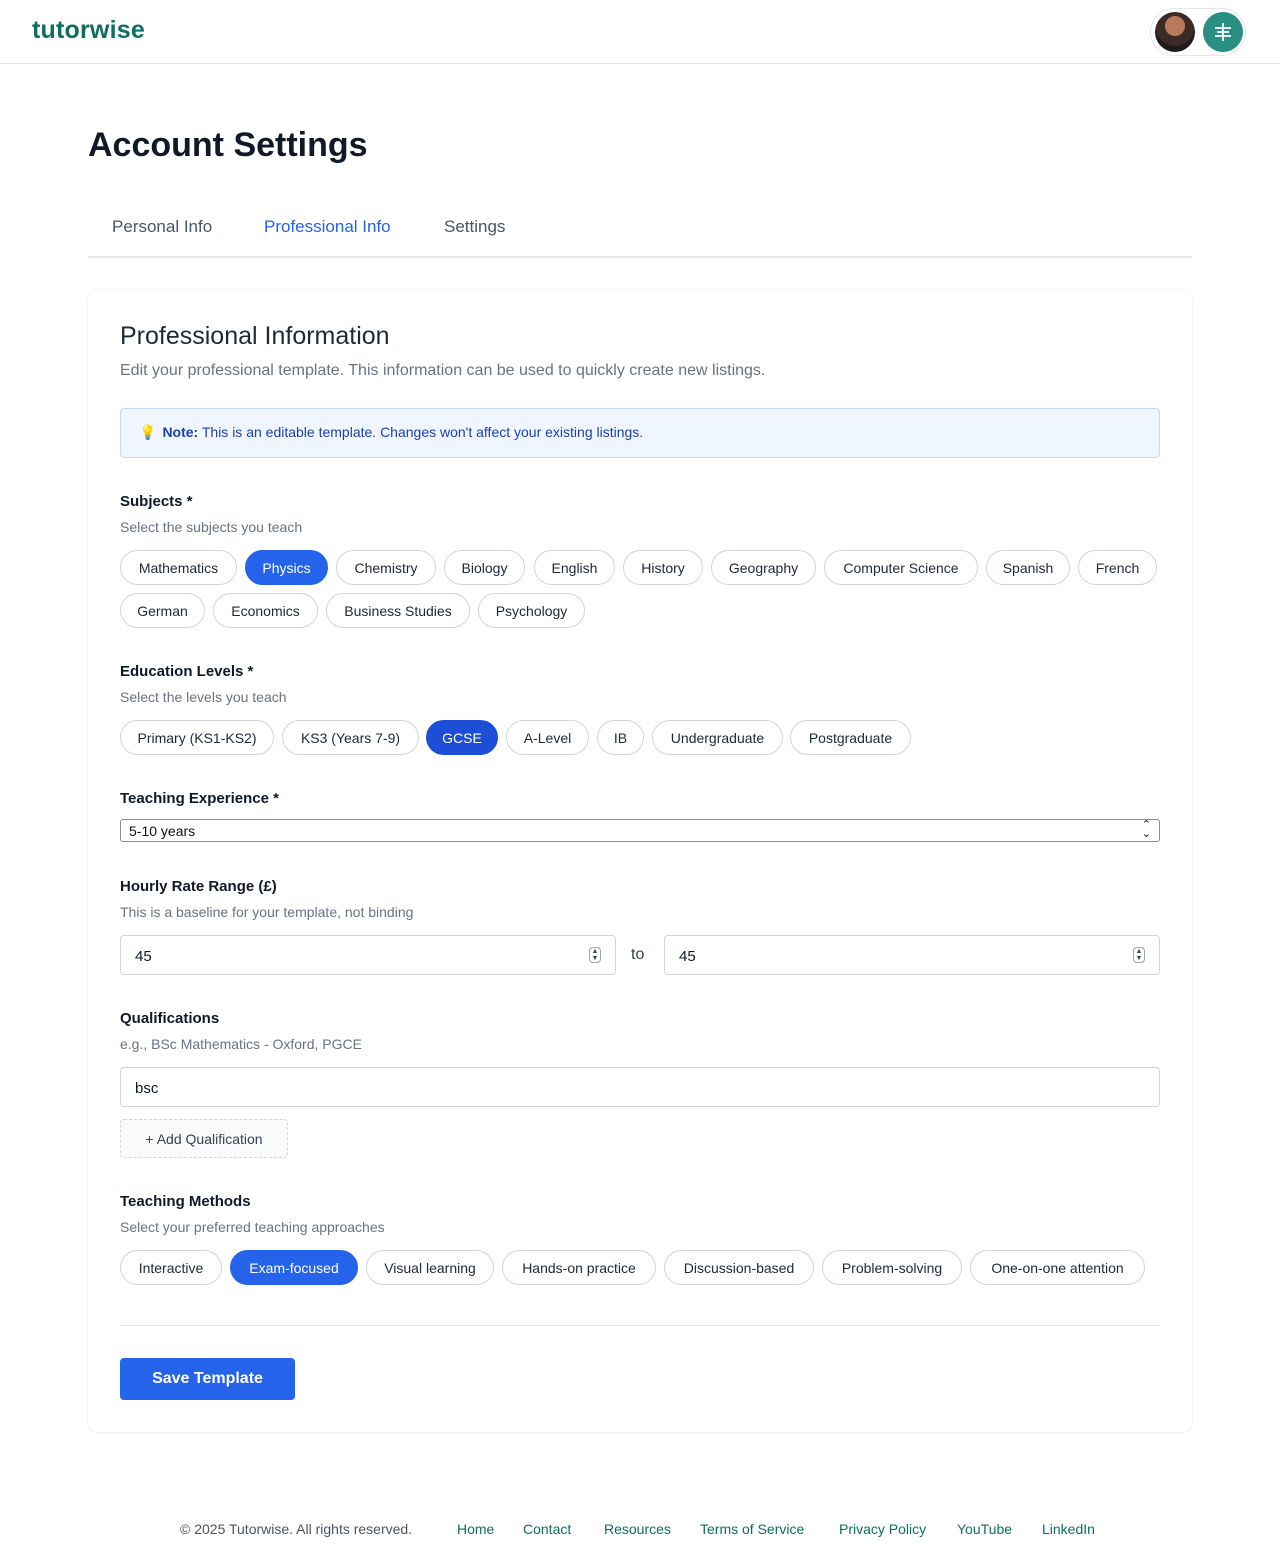 The height and width of the screenshot is (1558, 1280). I want to click on method-chip-hands-on-practice: Hands-on practice, so click(579, 1267).